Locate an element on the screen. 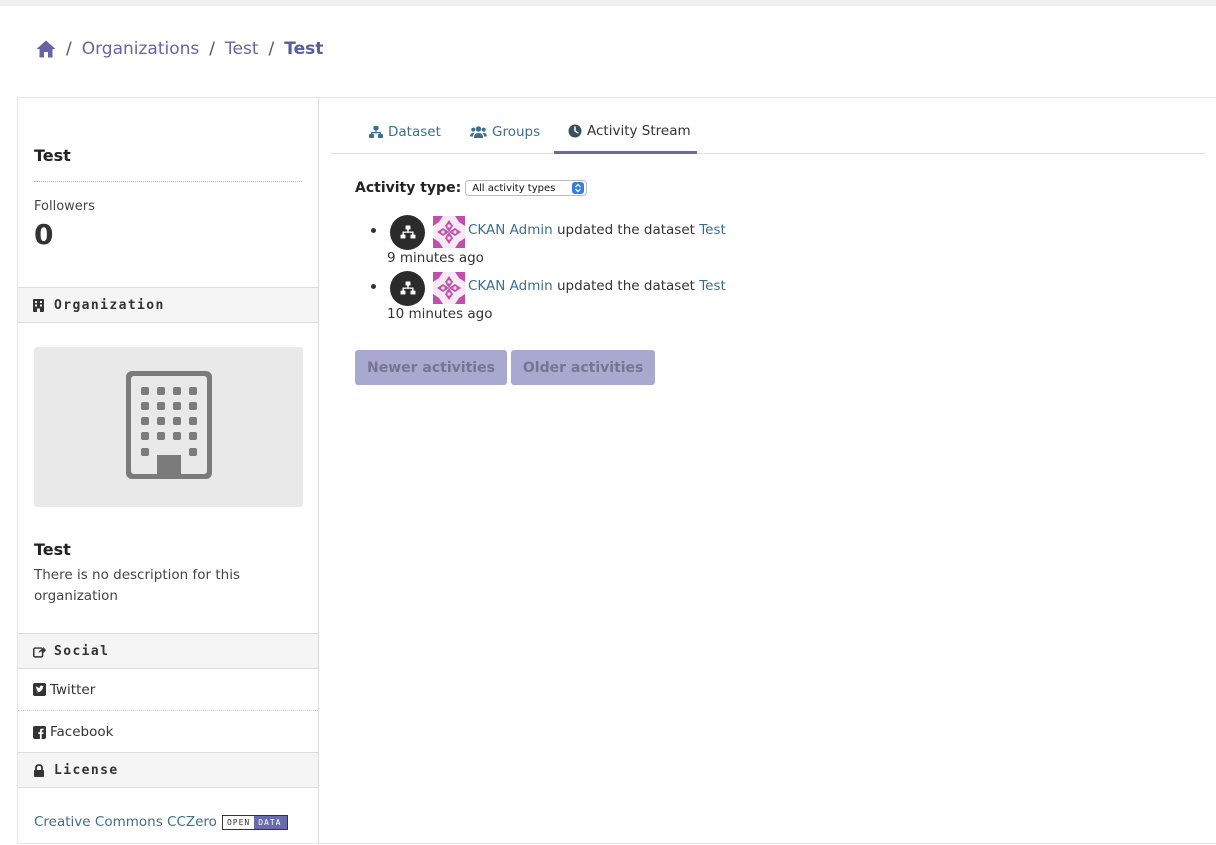 The image size is (1216, 845). clock-icon is located at coordinates (575, 131).